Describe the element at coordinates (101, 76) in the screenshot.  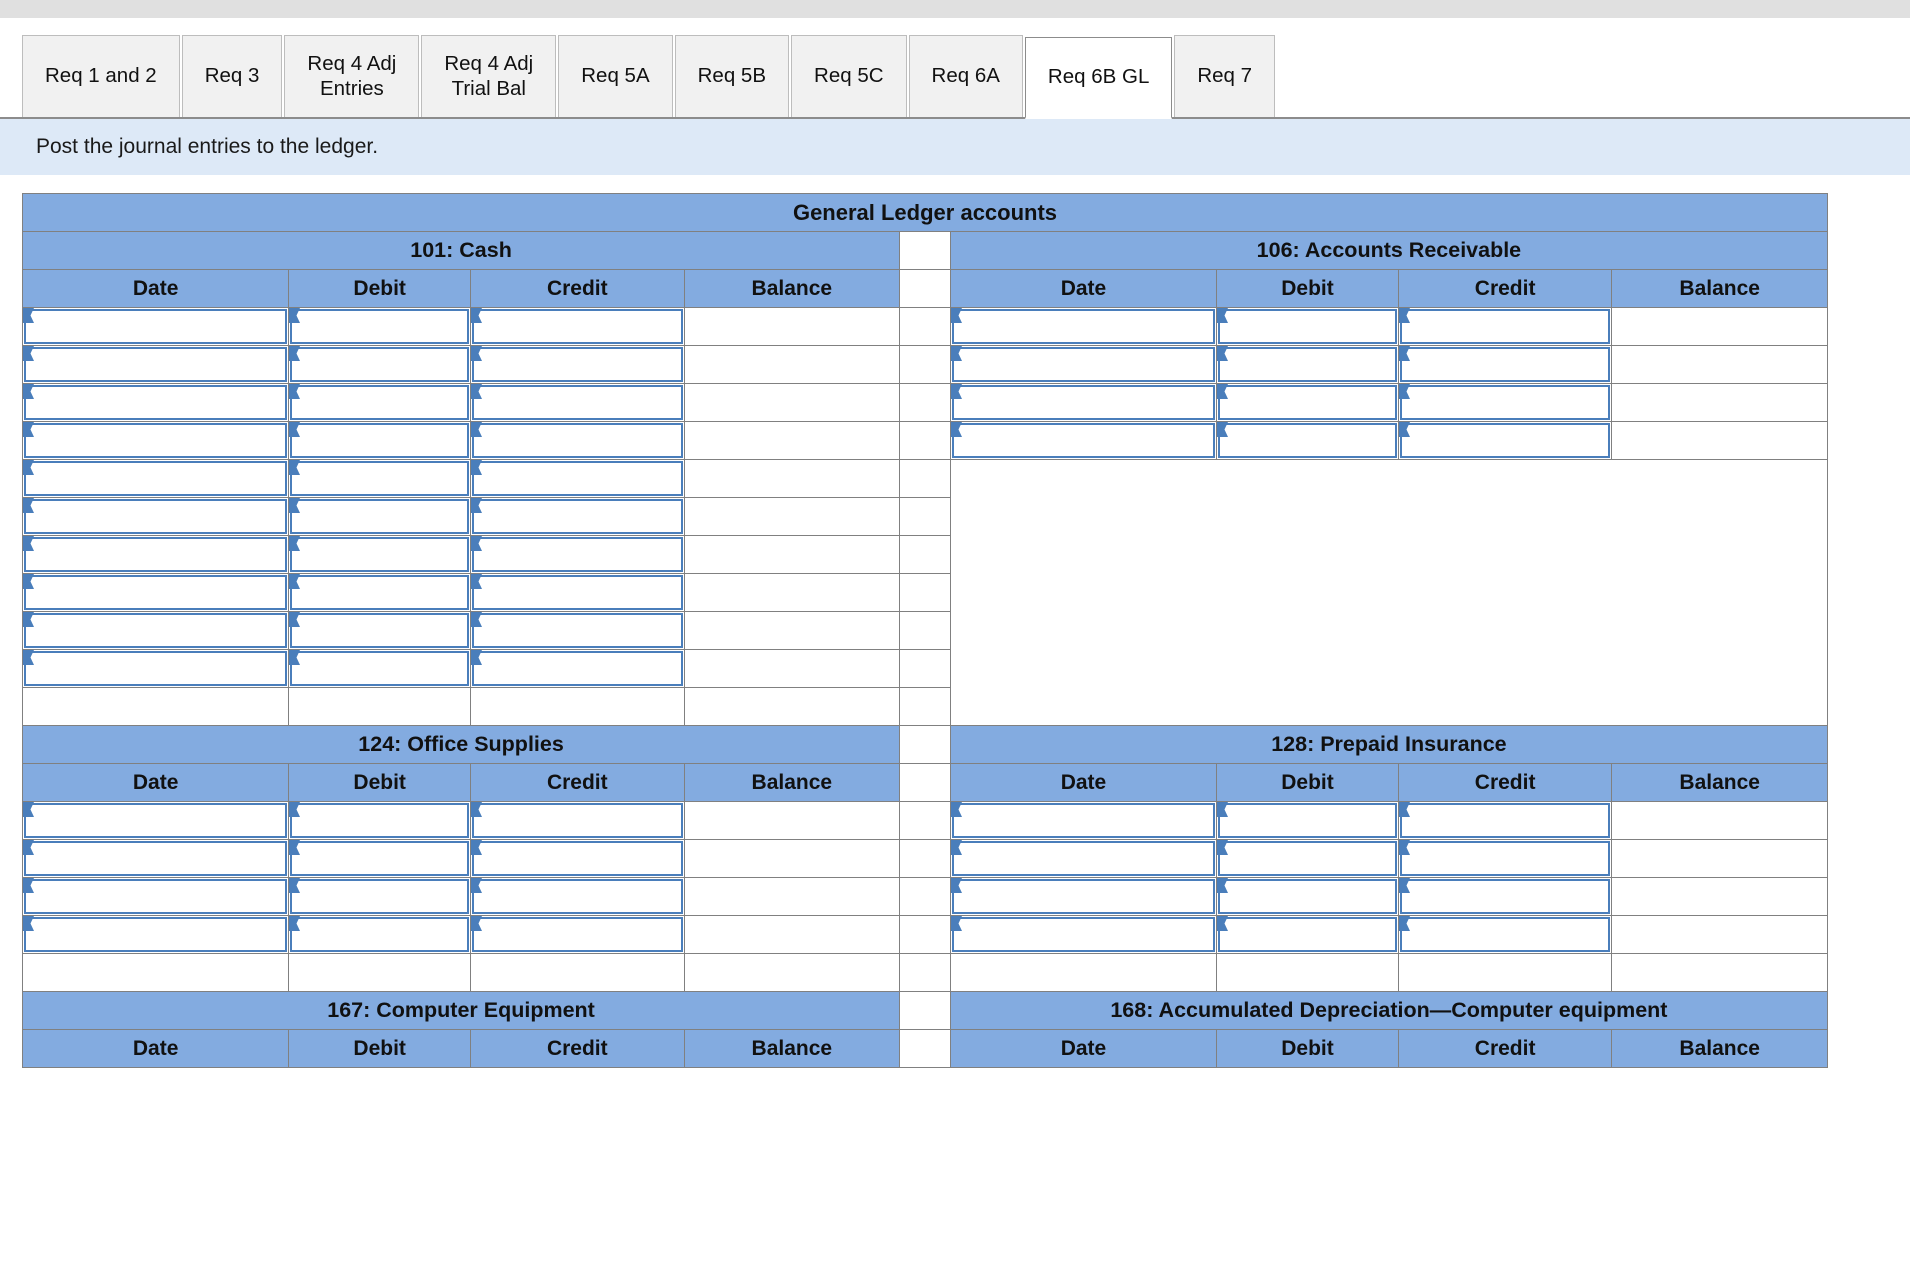
I see `tab-req-1-and-2: Req 1 and 2` at that location.